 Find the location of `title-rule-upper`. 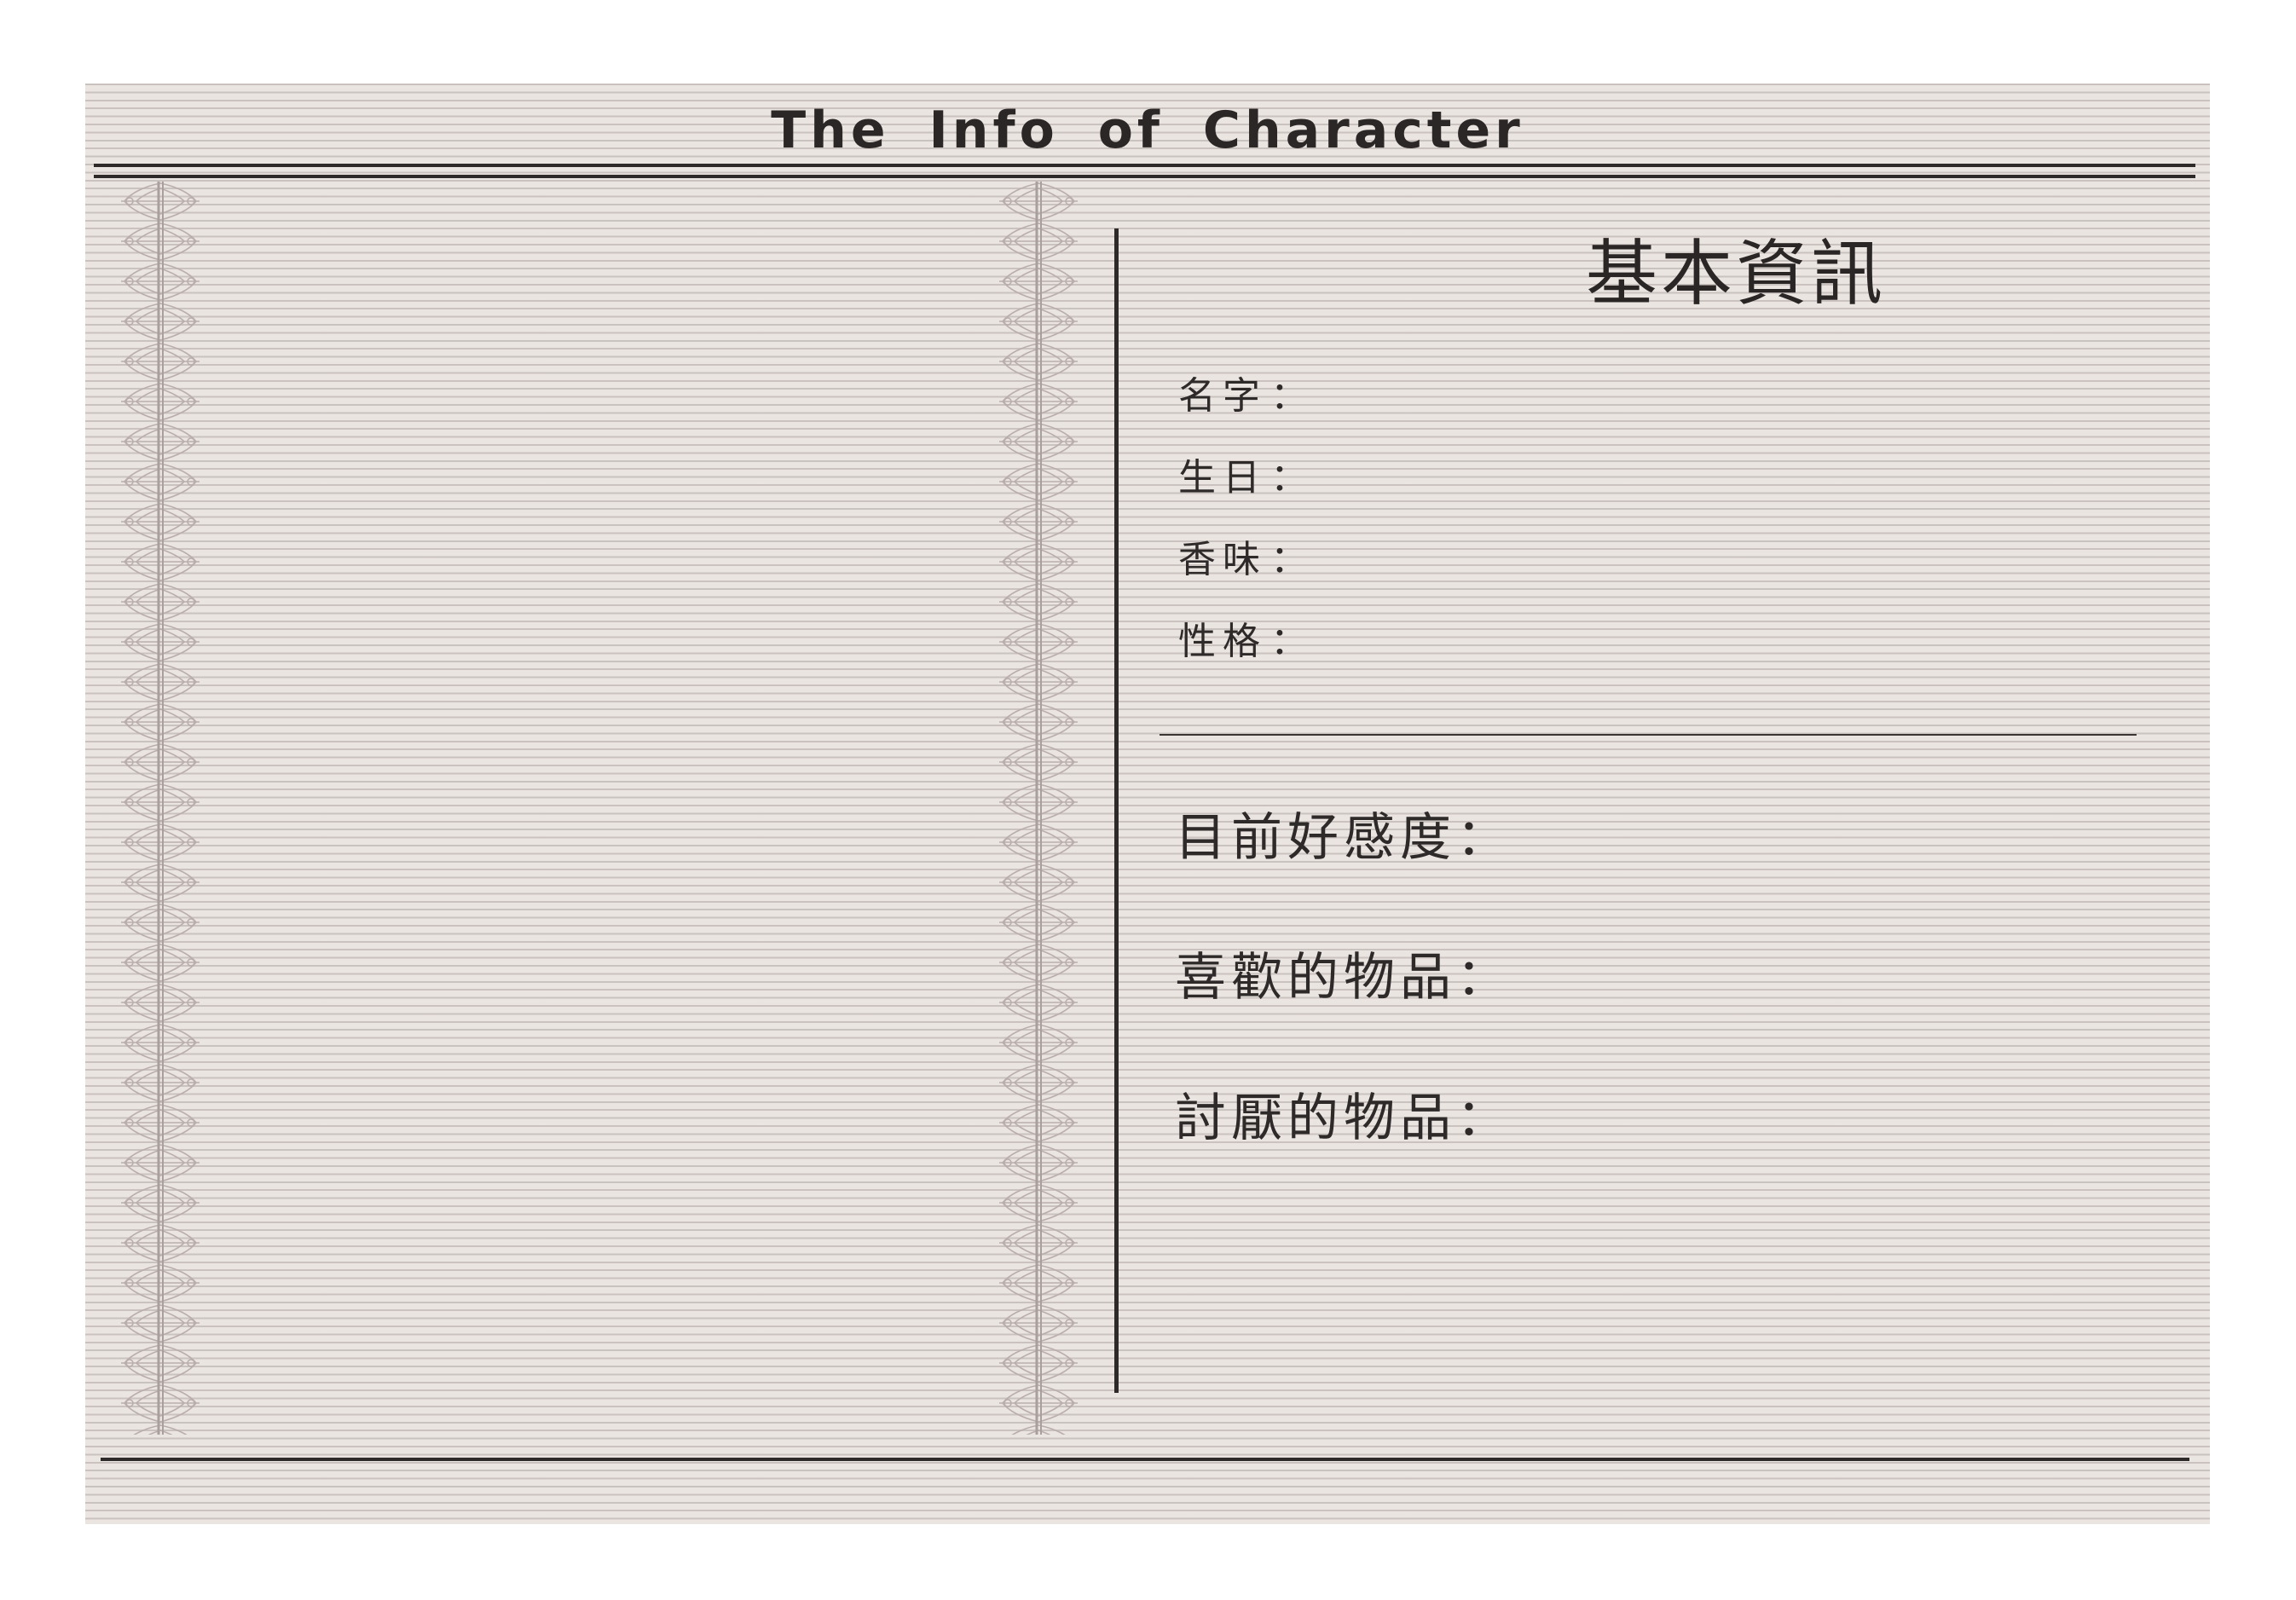

title-rule-upper is located at coordinates (1144, 165).